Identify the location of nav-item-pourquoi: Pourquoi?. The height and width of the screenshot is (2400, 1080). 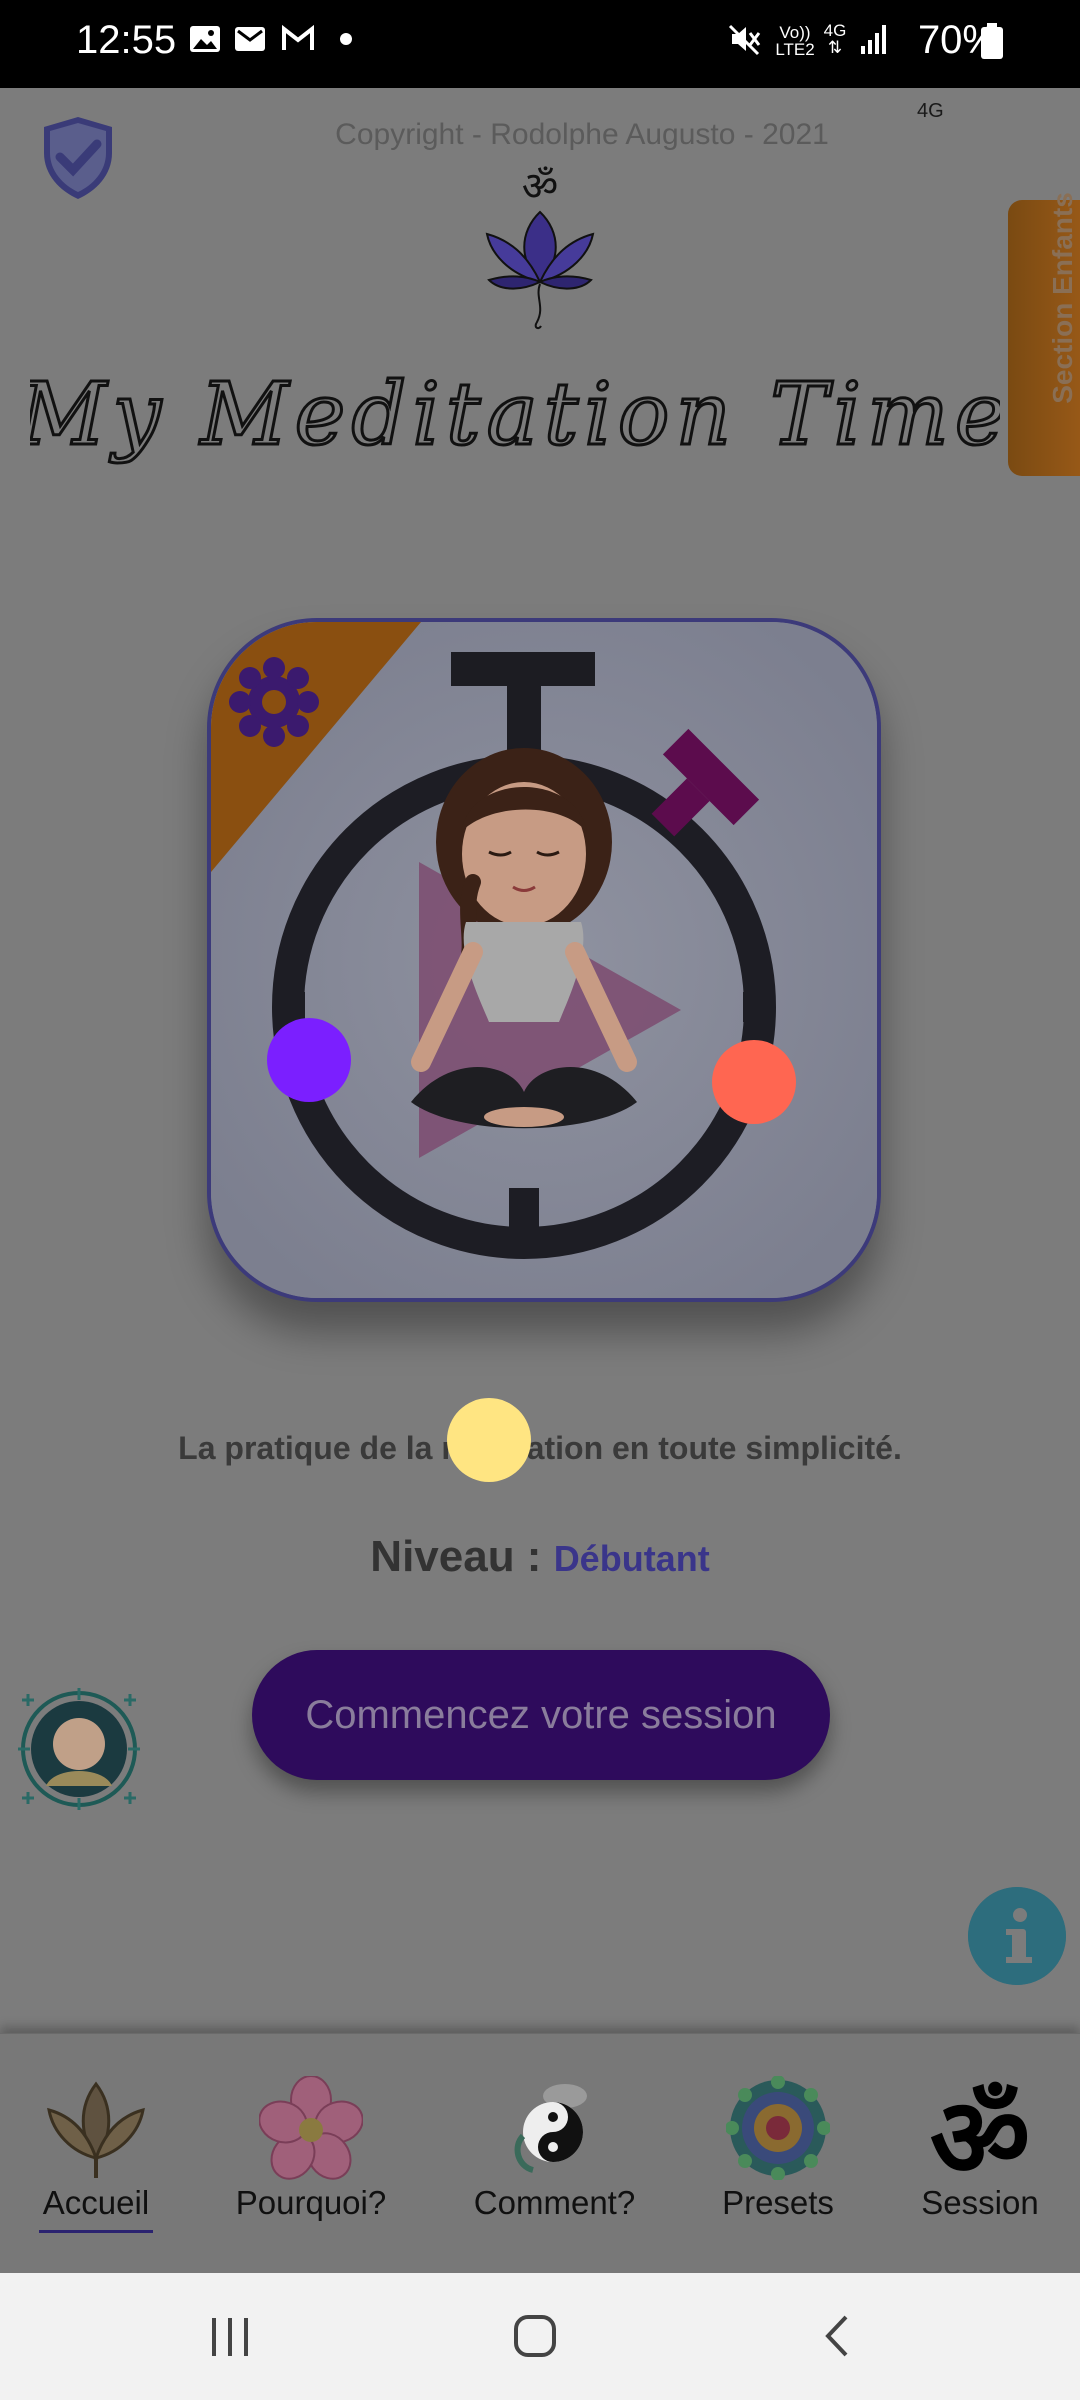
(311, 2154).